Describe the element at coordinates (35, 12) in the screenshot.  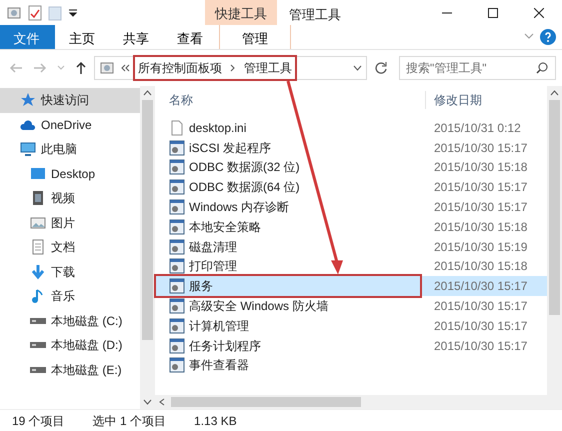
I see `properties-icon` at that location.